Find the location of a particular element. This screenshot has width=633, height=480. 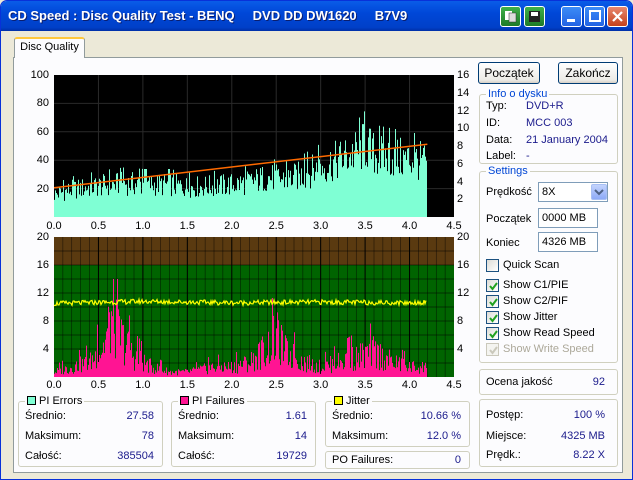

pif-y-tick-right: 20 is located at coordinates (463, 237).